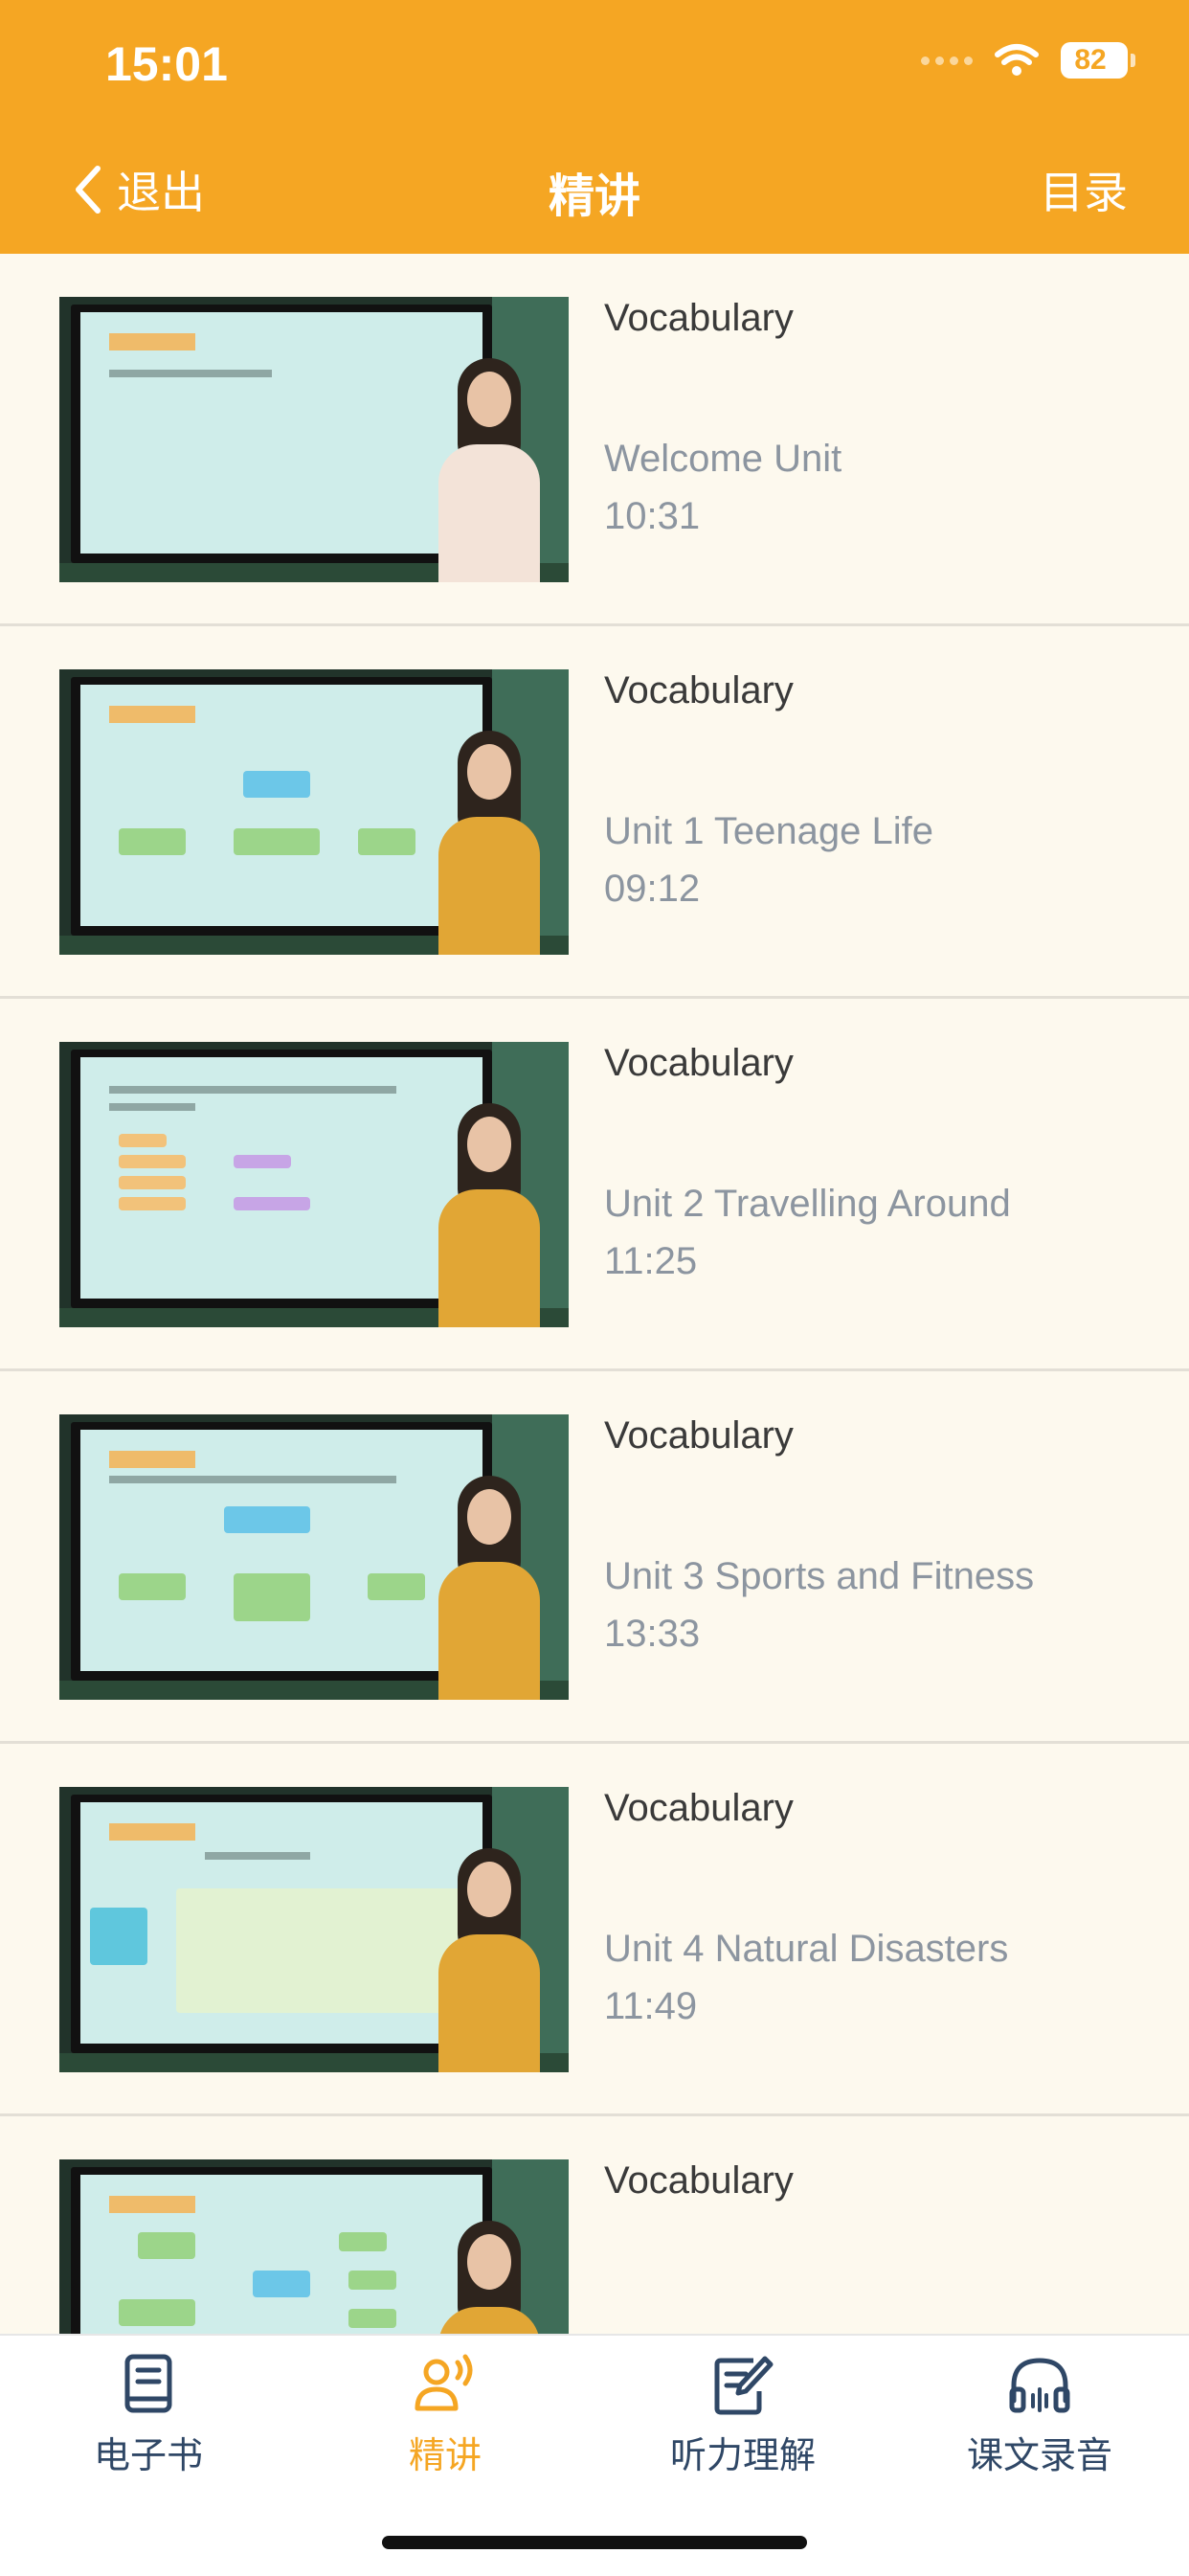  What do you see at coordinates (652, 516) in the screenshot?
I see `lesson-duration: 10:31` at bounding box center [652, 516].